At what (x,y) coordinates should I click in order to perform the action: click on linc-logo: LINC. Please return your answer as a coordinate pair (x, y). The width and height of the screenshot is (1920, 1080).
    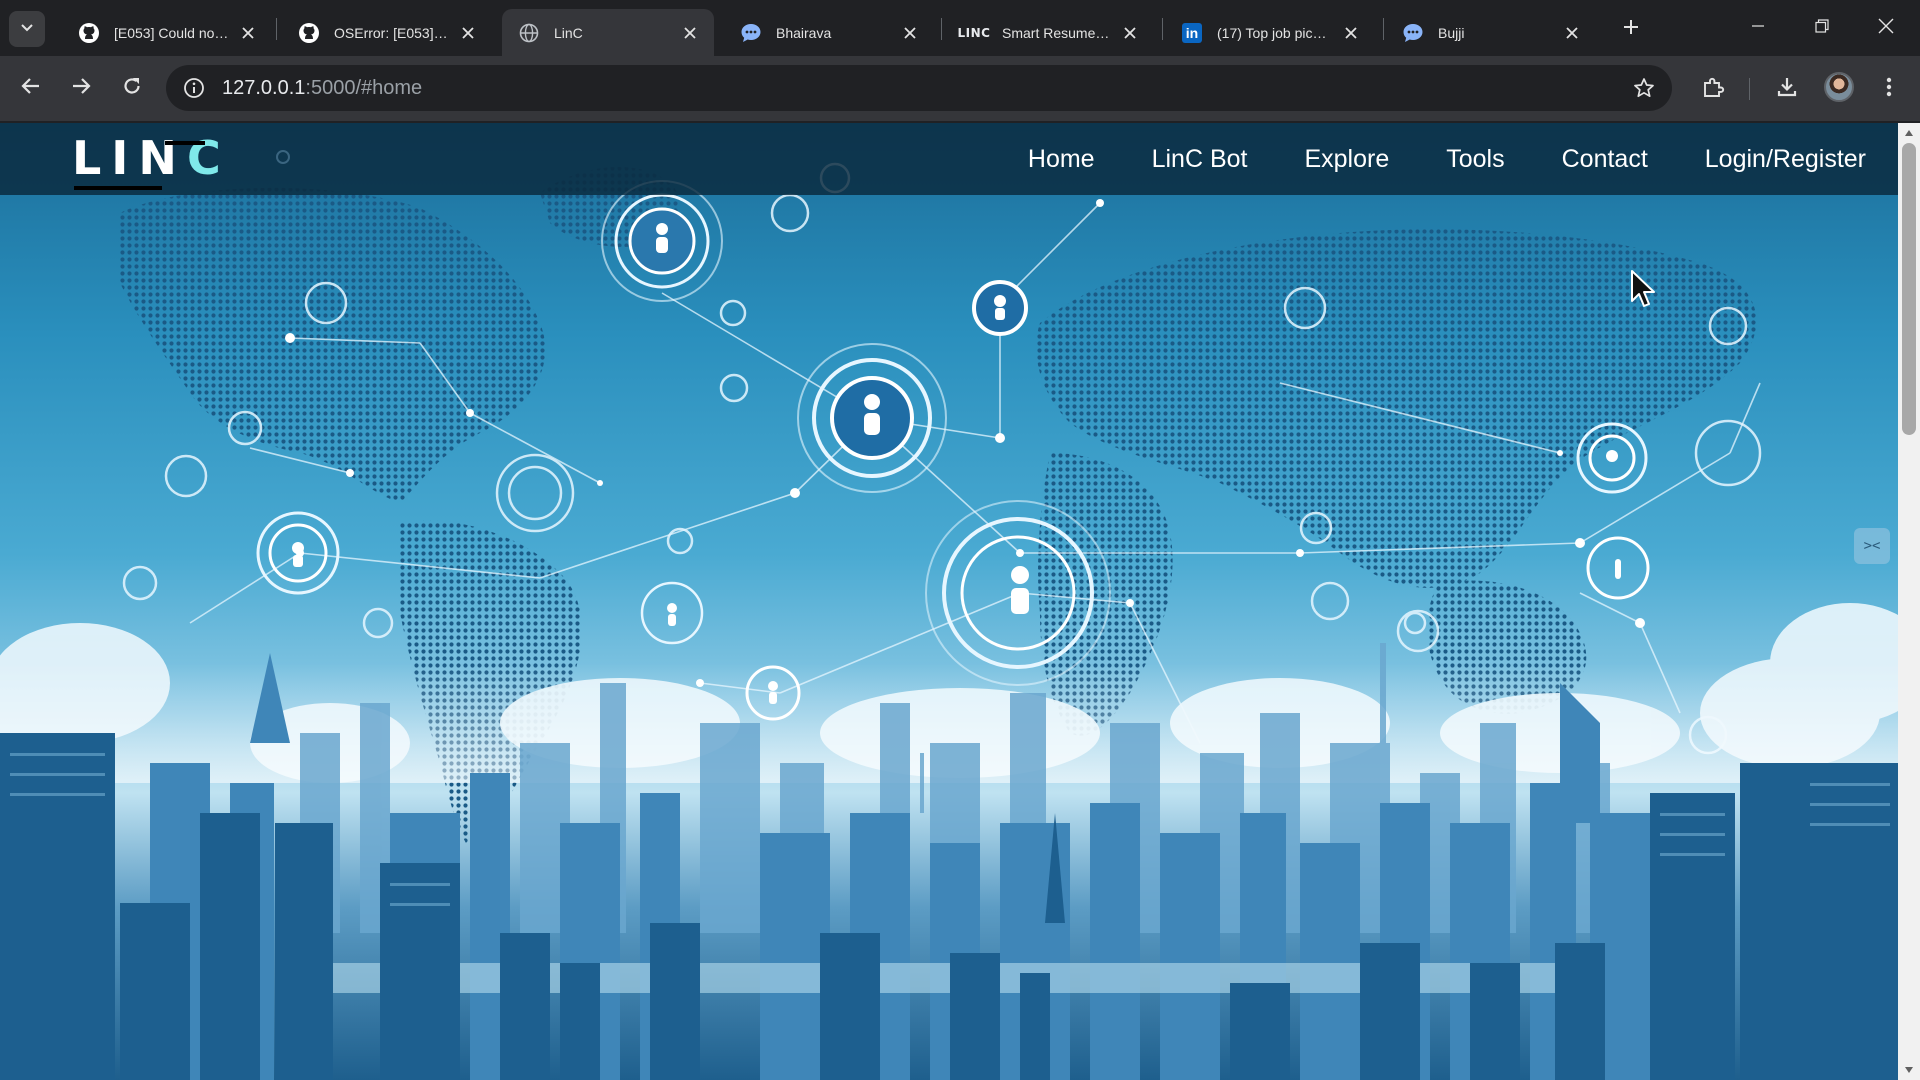
    Looking at the image, I should click on (151, 160).